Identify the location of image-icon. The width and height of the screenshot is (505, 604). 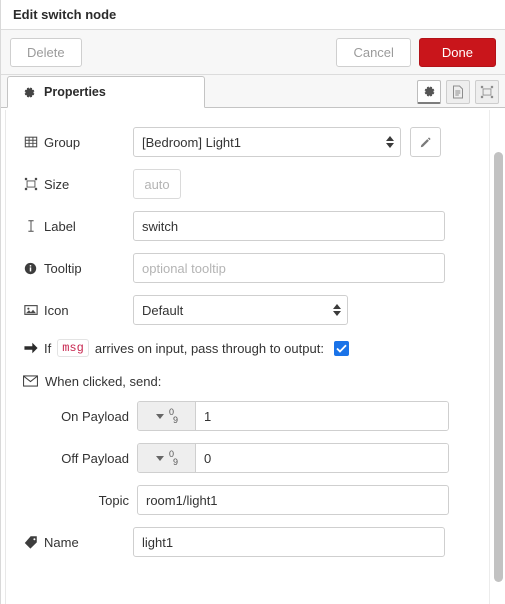
(30, 310).